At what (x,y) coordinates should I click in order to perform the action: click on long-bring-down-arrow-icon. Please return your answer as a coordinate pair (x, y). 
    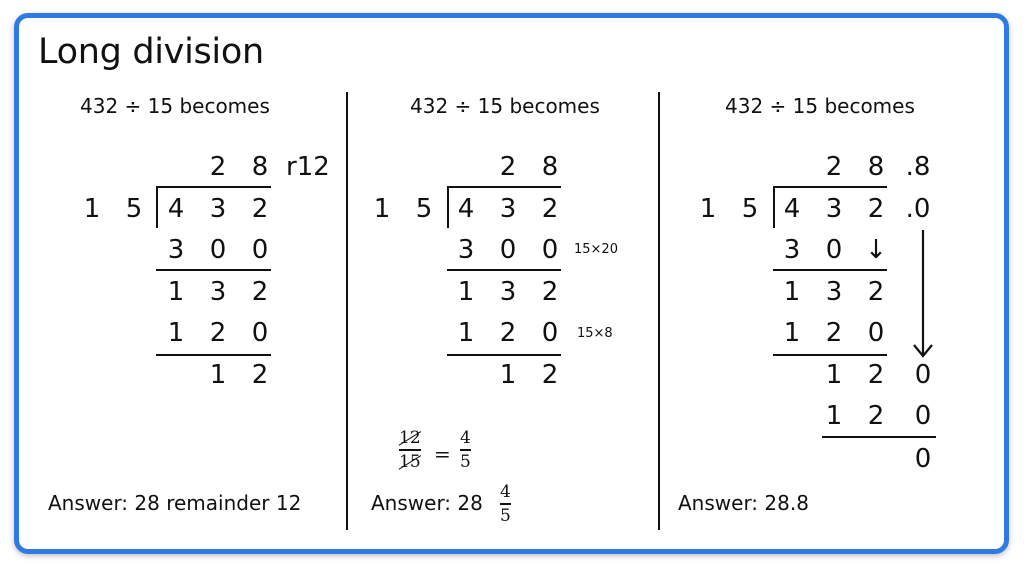
    Looking at the image, I should click on (923, 294).